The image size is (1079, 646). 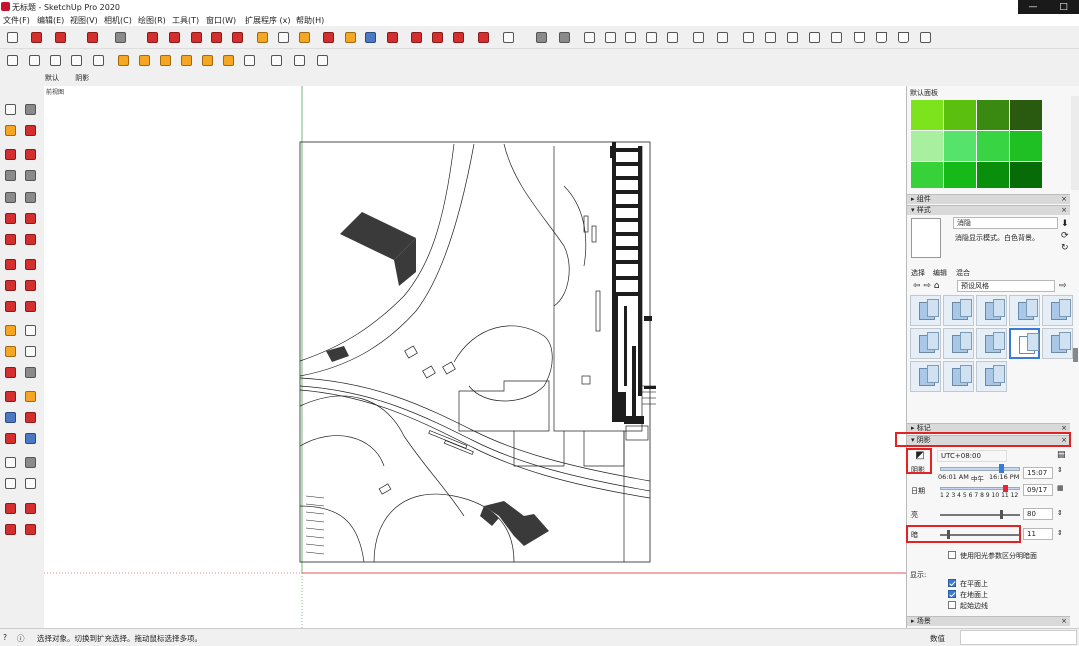 I want to click on layout-icon, so click(x=458, y=37).